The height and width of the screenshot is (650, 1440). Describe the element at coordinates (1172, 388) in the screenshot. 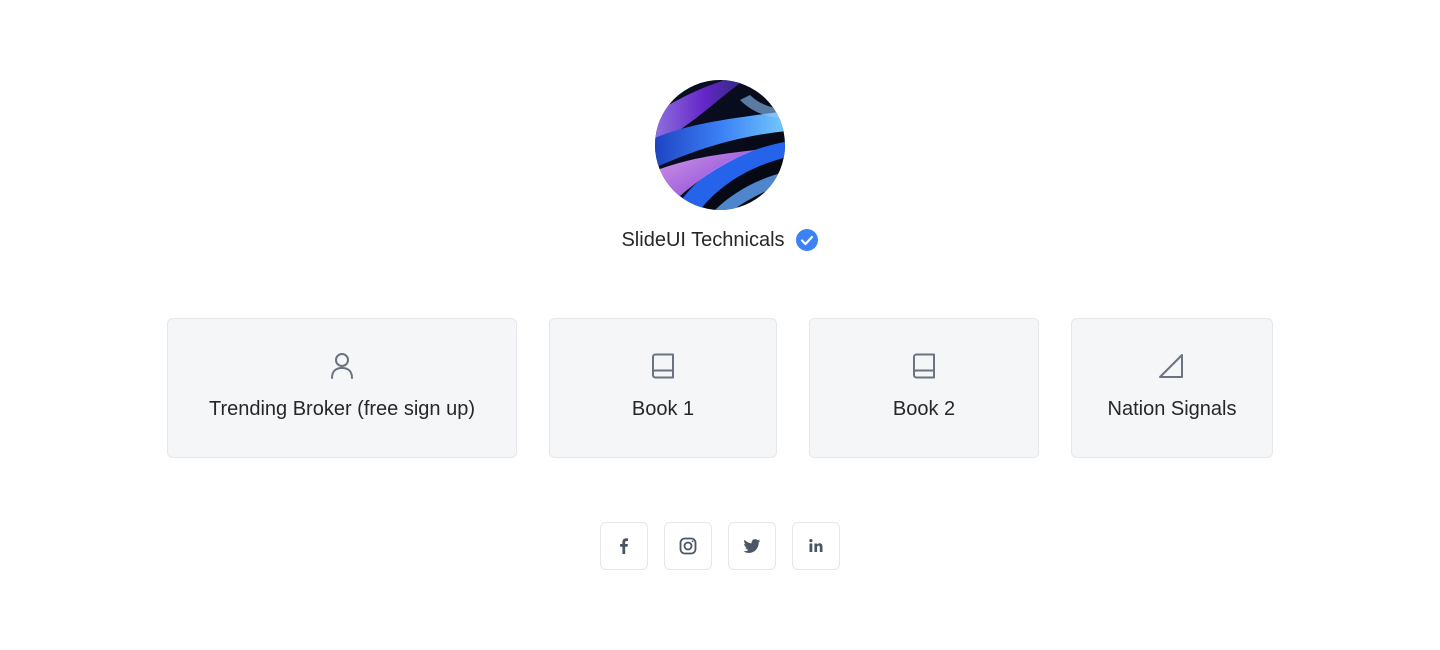

I see `link-card-nation-signals: Nation Signals` at that location.